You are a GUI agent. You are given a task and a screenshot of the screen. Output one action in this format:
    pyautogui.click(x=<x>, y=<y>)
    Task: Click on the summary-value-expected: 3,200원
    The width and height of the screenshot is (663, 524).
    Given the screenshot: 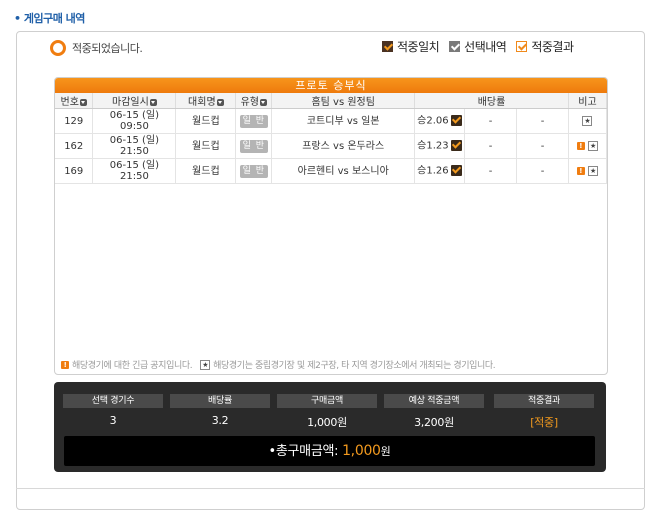 What is the action you would take?
    pyautogui.click(x=434, y=422)
    